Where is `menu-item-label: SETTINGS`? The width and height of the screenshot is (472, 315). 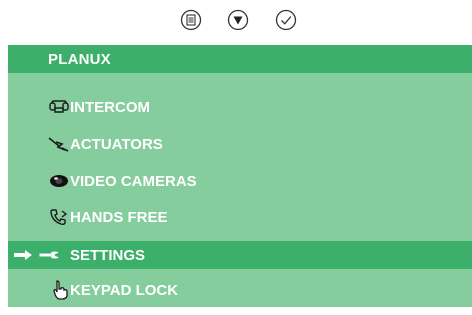
menu-item-label: SETTINGS is located at coordinates (108, 255).